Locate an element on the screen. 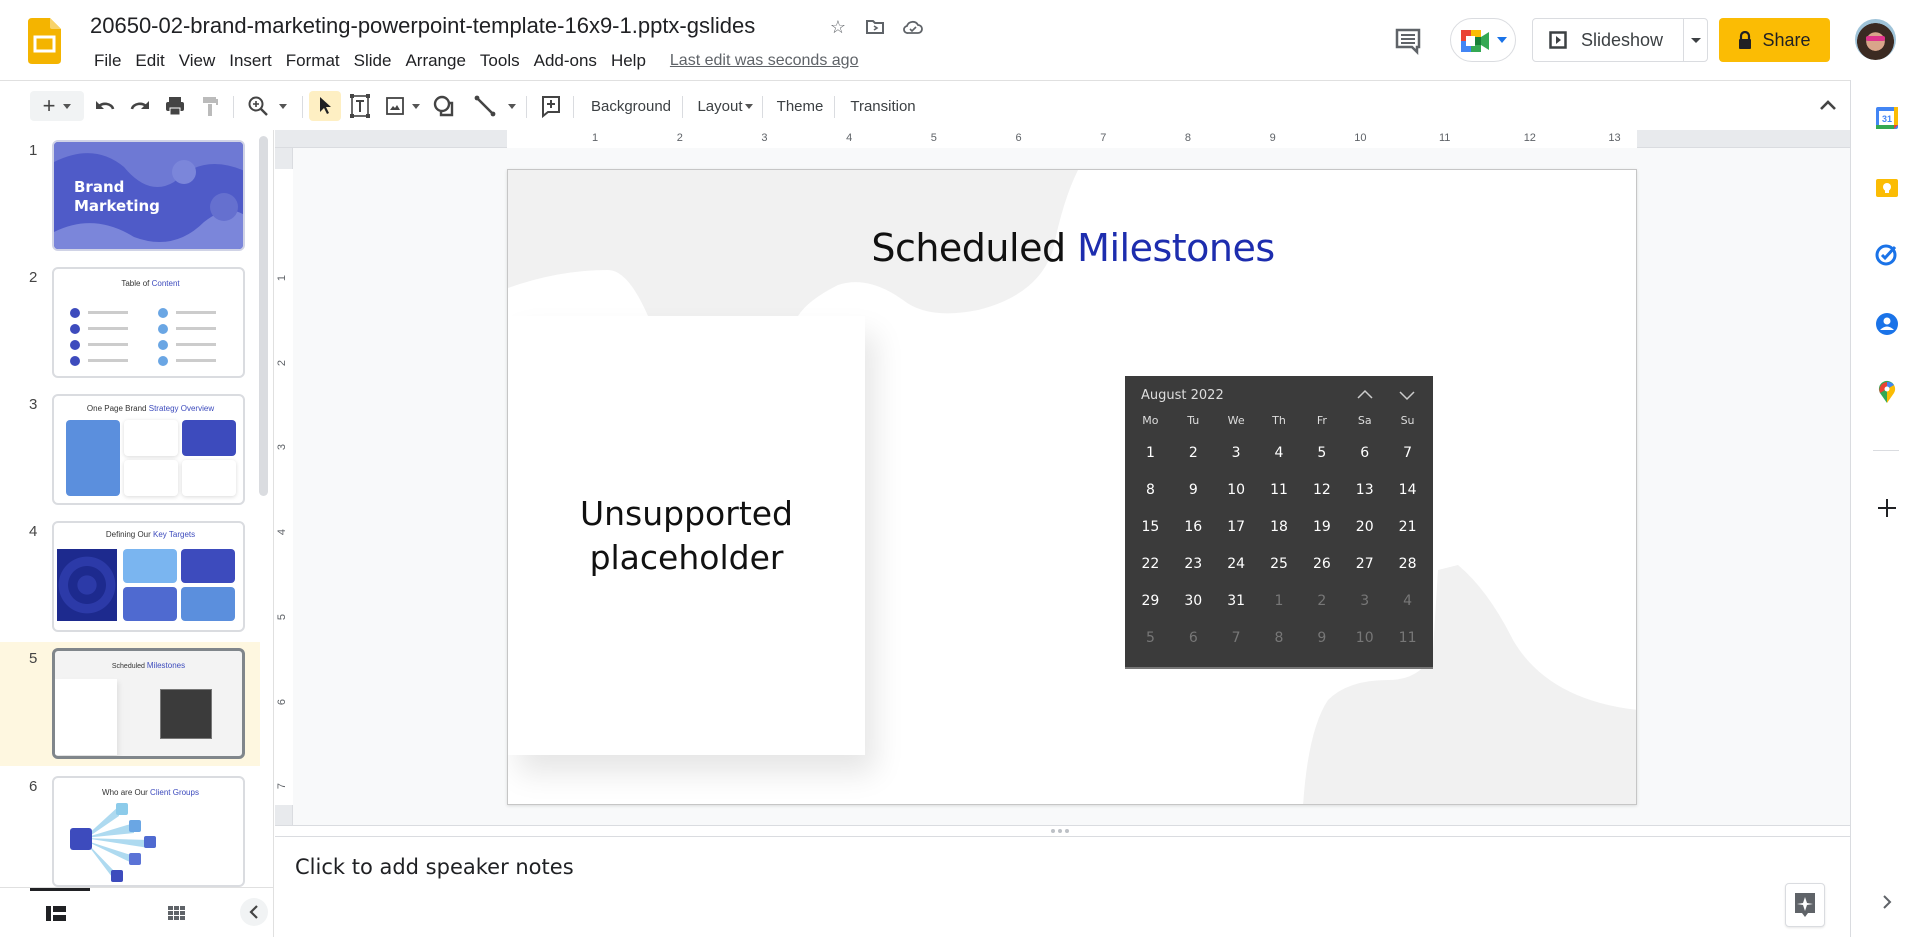  add-addon-icon is located at coordinates (1887, 508).